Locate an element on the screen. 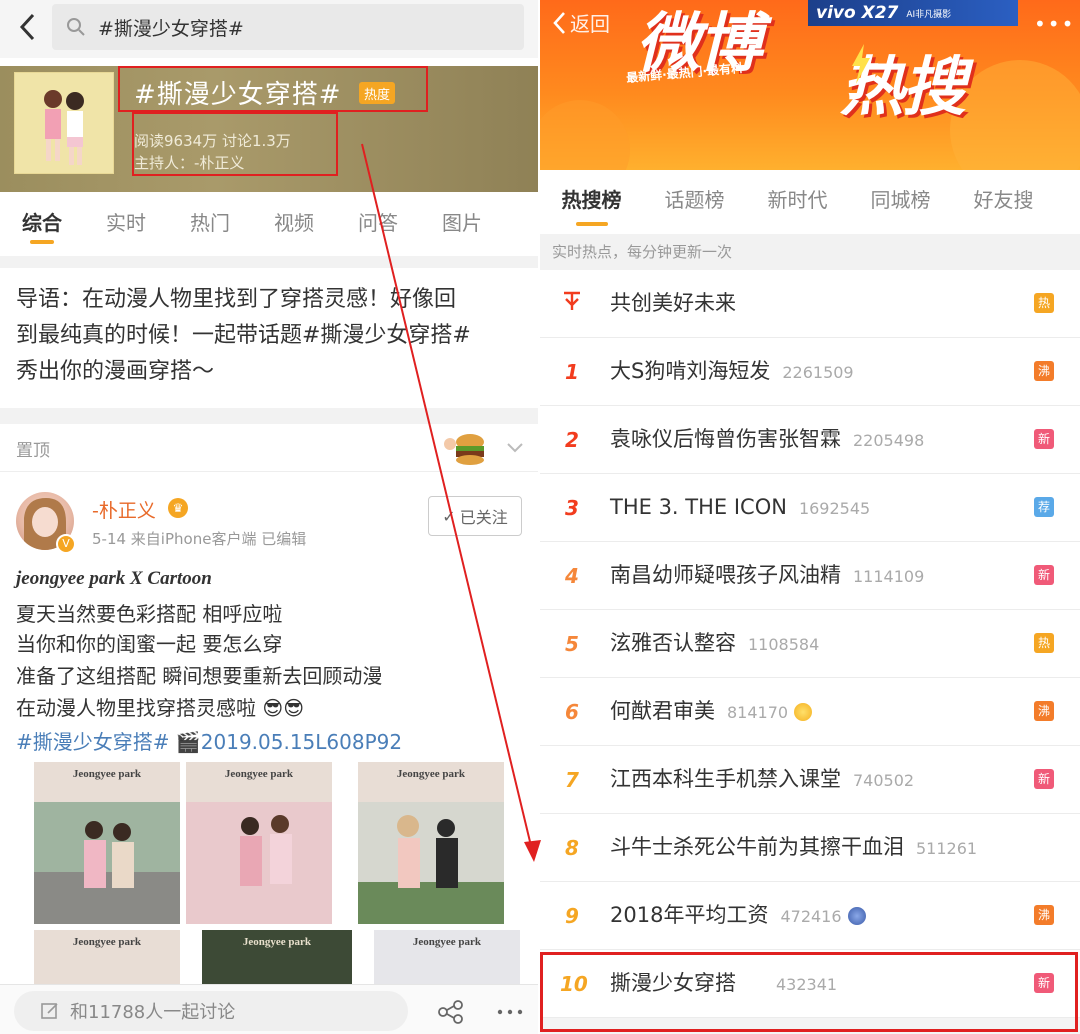 The image size is (1080, 1034). tab-hot: 热门 is located at coordinates (210, 225).